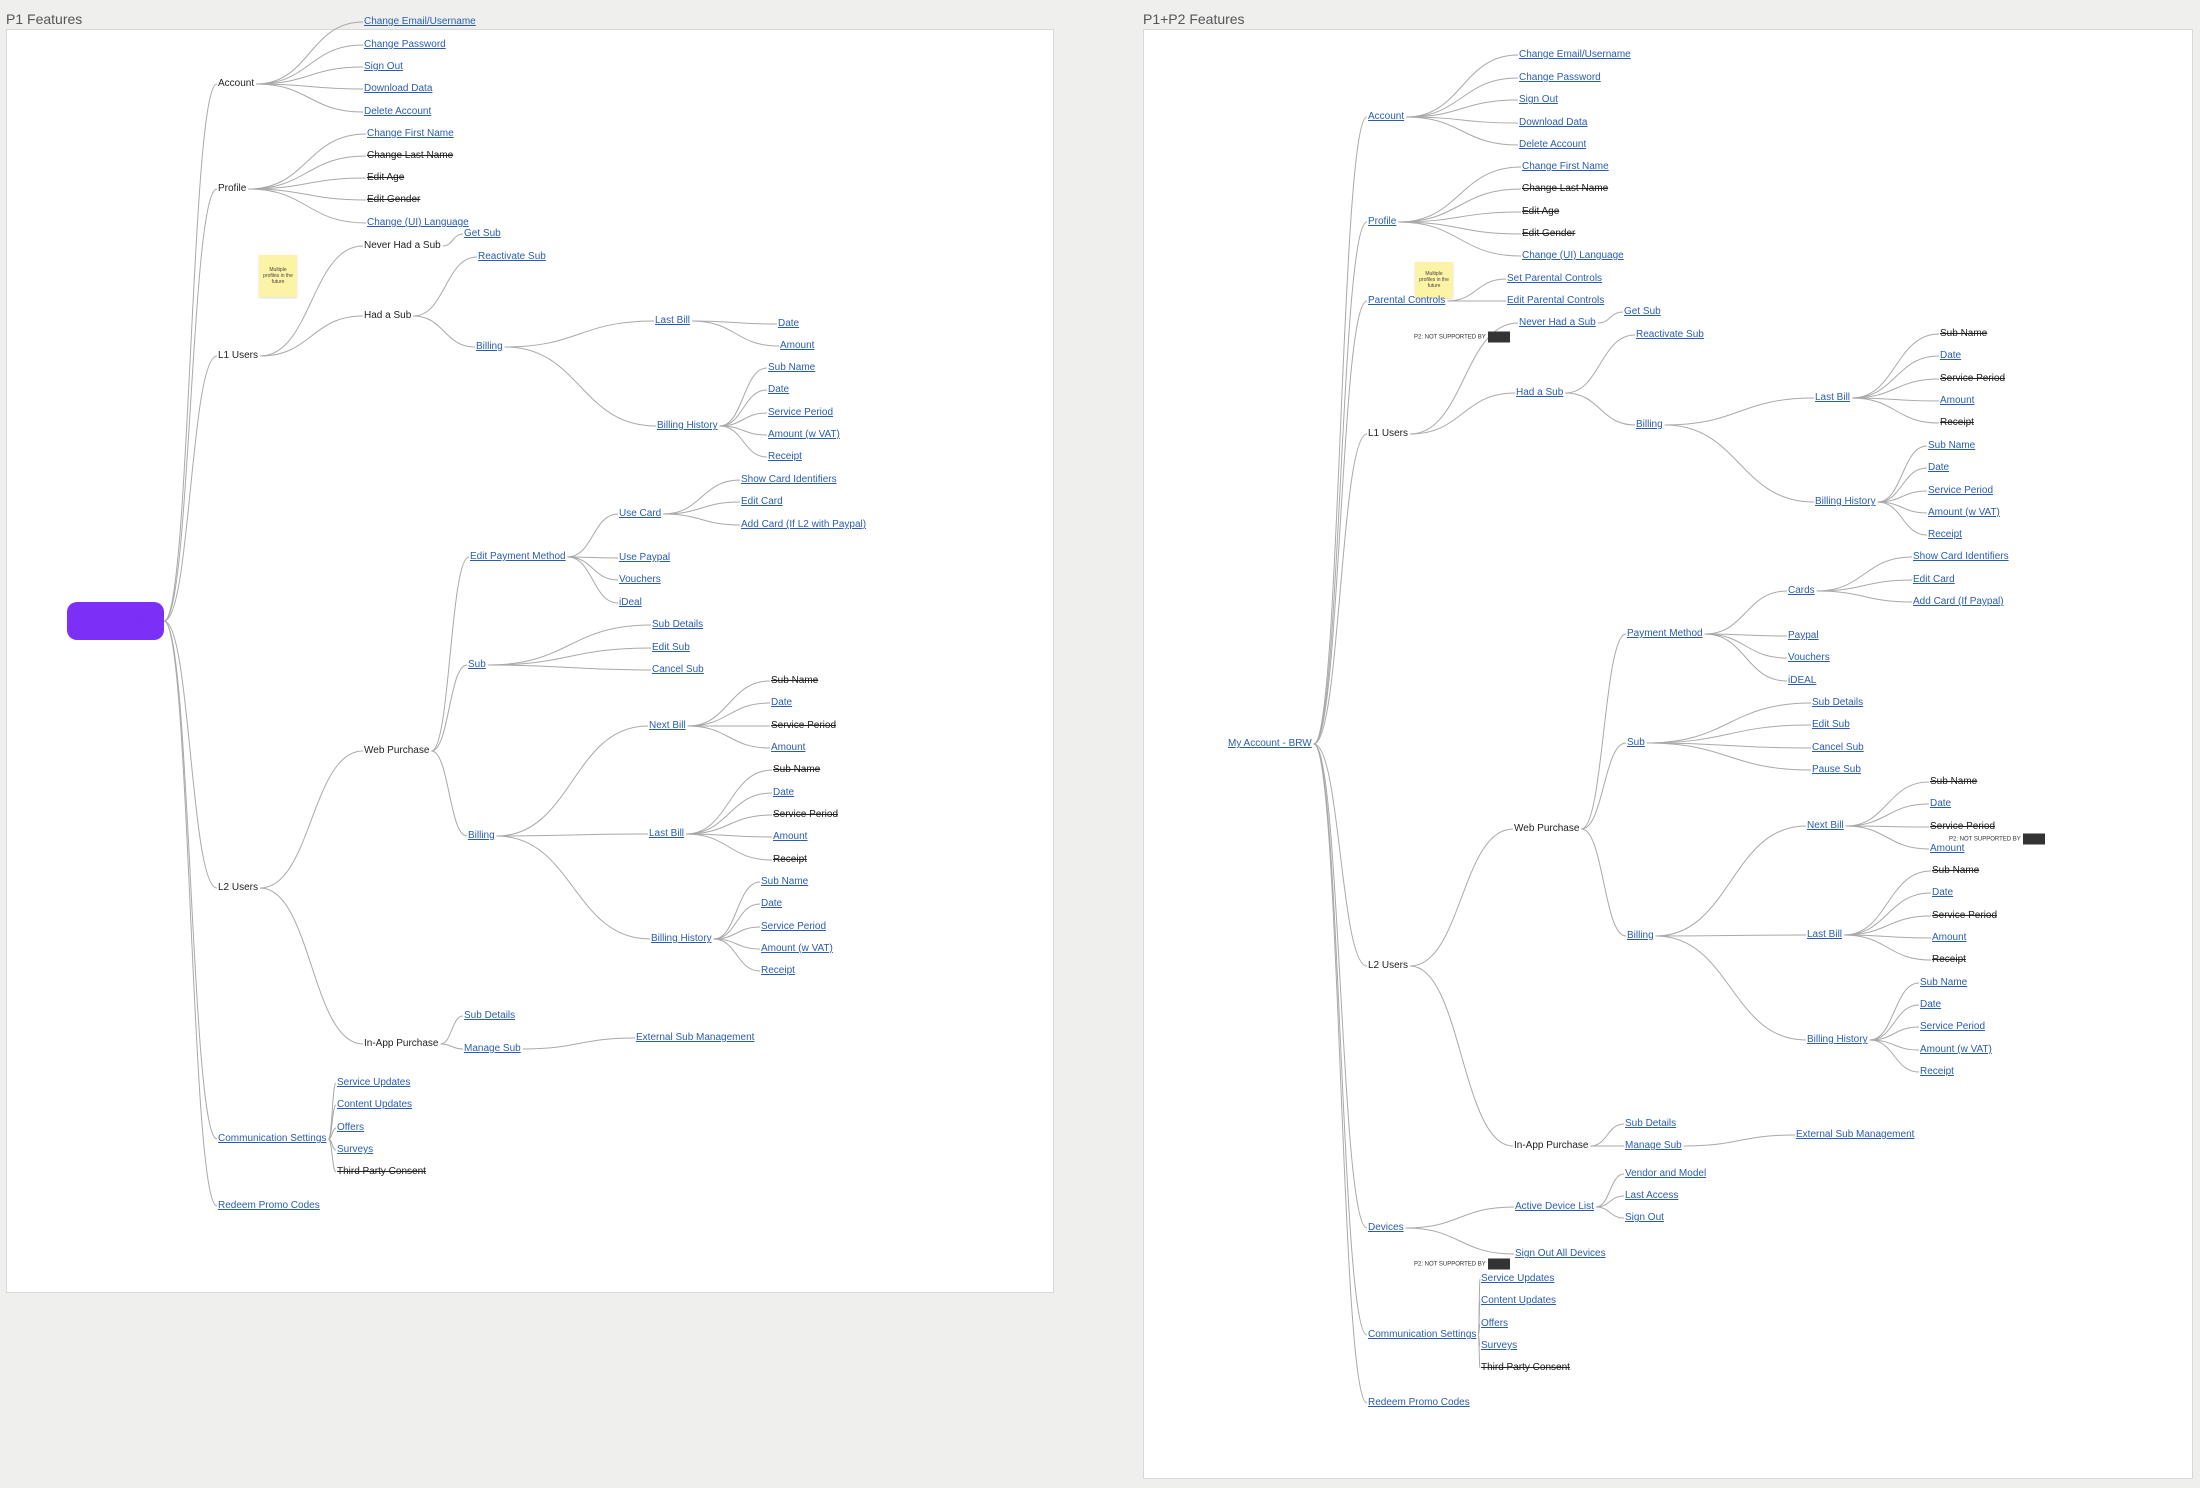  I want to click on p2-node-never-had-a-sub: Never Had a Sub, so click(1557, 323).